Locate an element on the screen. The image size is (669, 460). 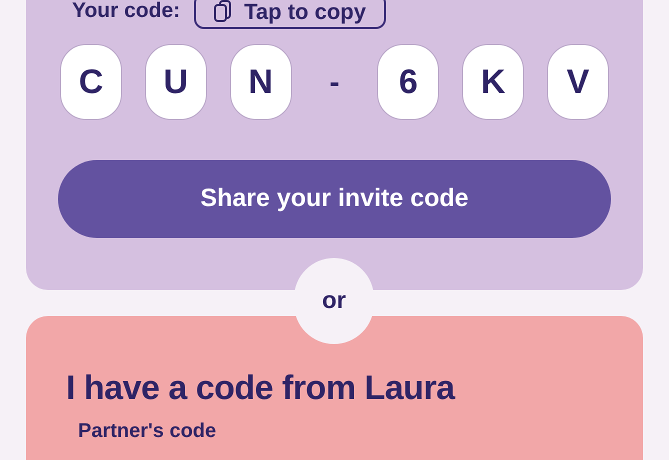
copy-icon is located at coordinates (223, 11).